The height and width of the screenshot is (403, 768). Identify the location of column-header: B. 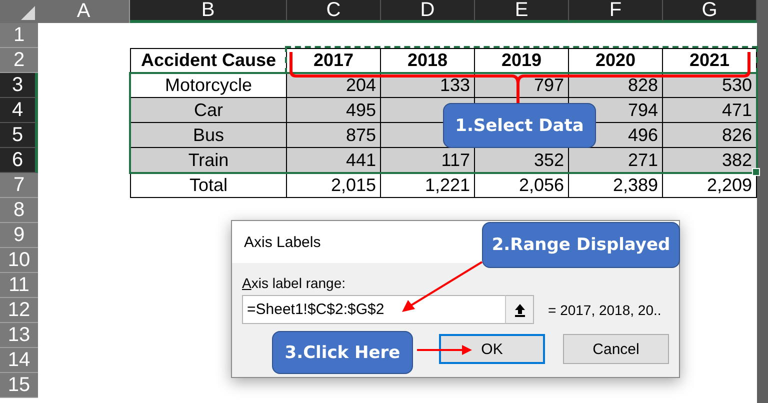
(208, 11).